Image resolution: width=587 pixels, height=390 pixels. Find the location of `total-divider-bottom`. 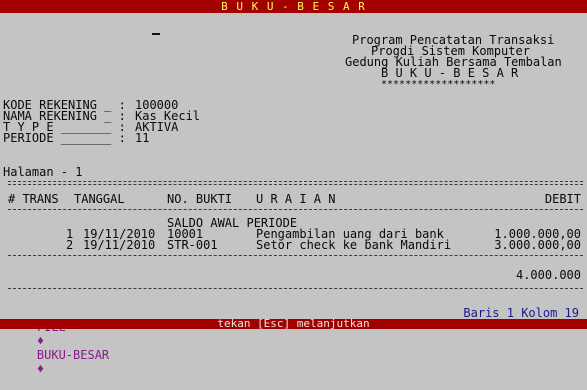

total-divider-bottom is located at coordinates (295, 288).